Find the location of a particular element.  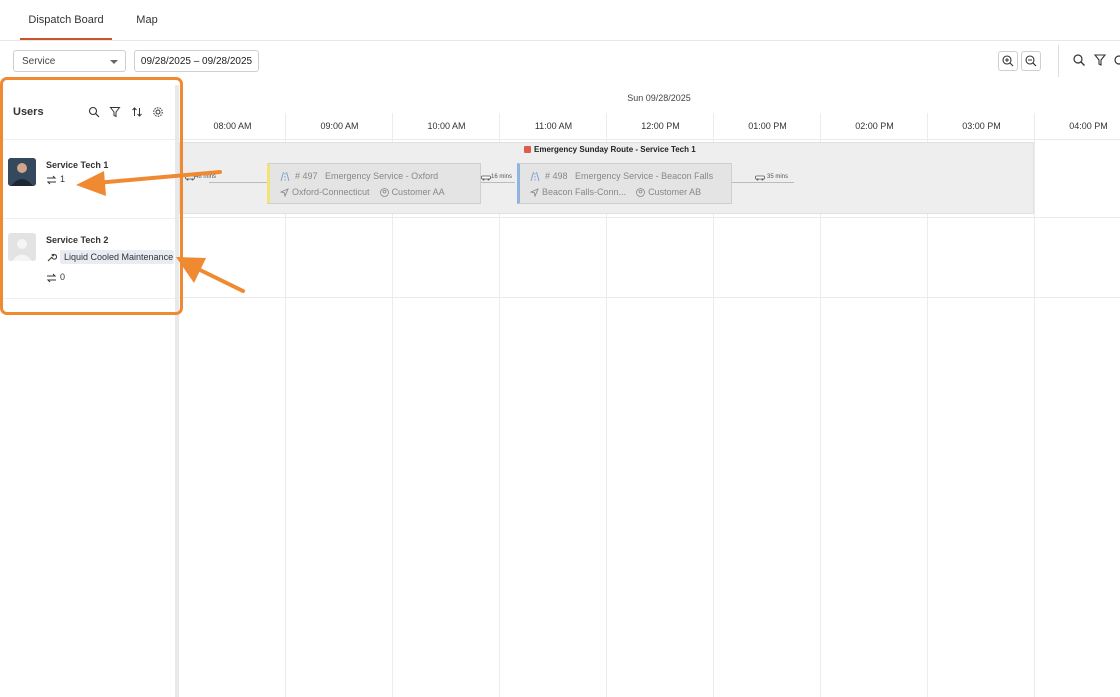

user-photo-icon is located at coordinates (22, 172).